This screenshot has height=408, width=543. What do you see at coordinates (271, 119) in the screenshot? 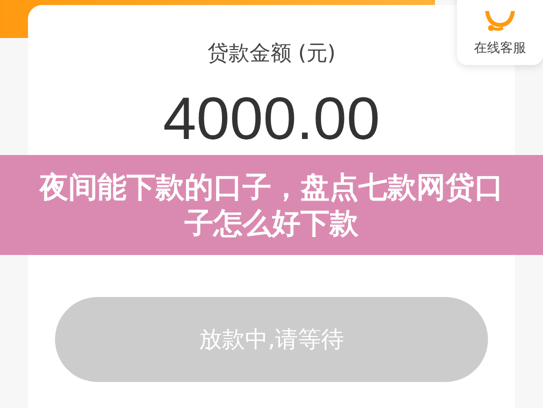
I see `loan-amount: 4000.00` at bounding box center [271, 119].